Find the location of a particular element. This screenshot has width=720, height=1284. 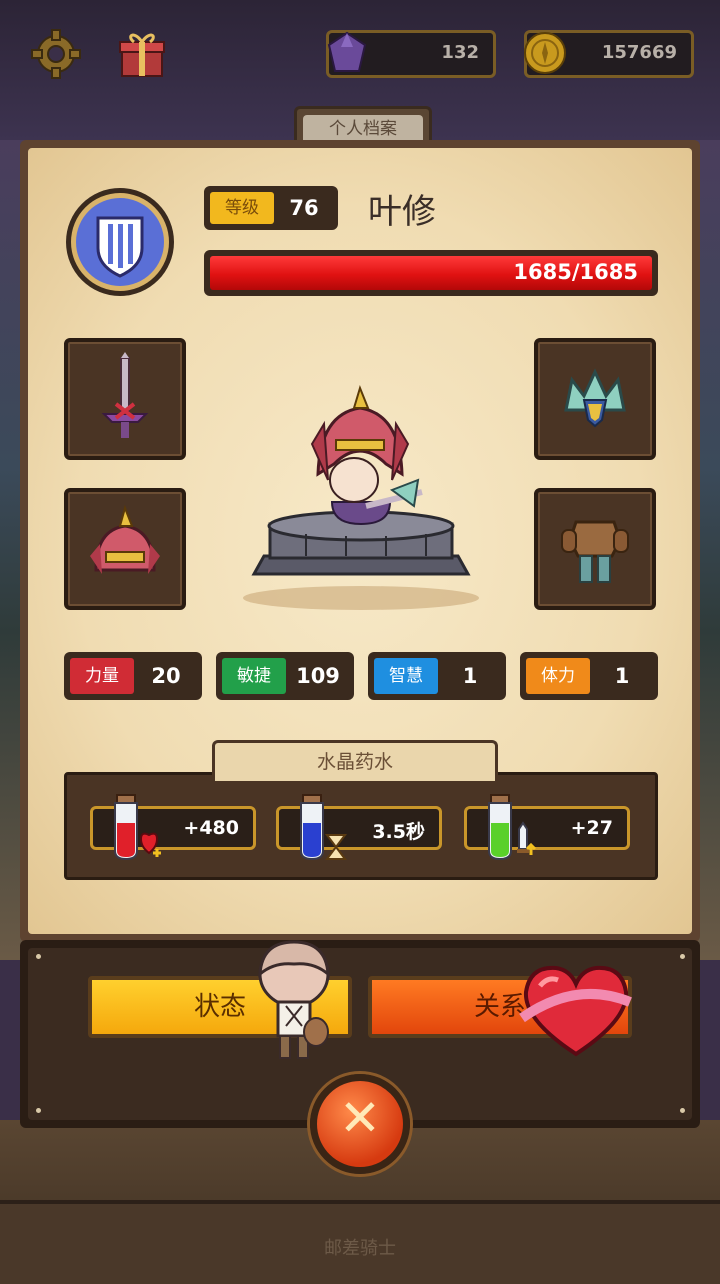

hp-bar: 1685/1685 is located at coordinates (431, 273).